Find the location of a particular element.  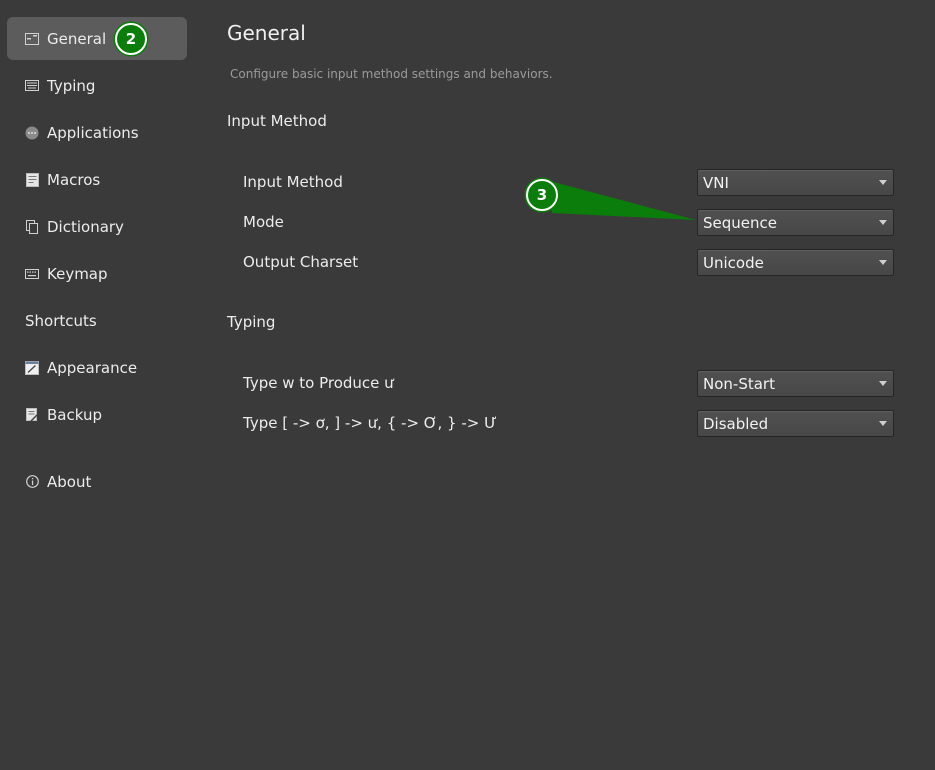

sidebar-item-keymap: Keymap is located at coordinates (97, 273).